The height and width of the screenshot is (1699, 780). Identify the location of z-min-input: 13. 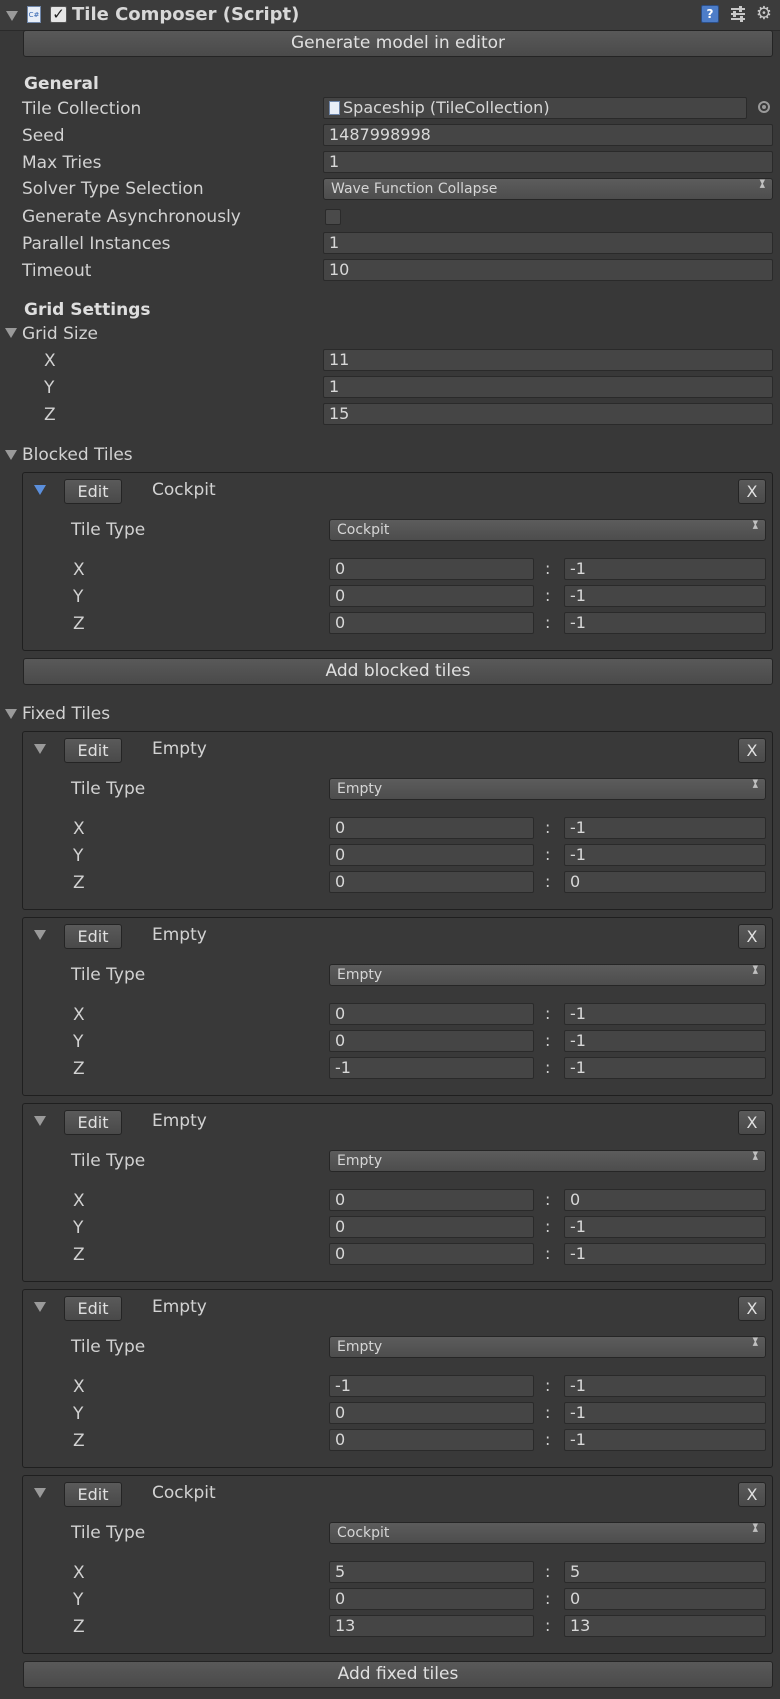
(431, 1626).